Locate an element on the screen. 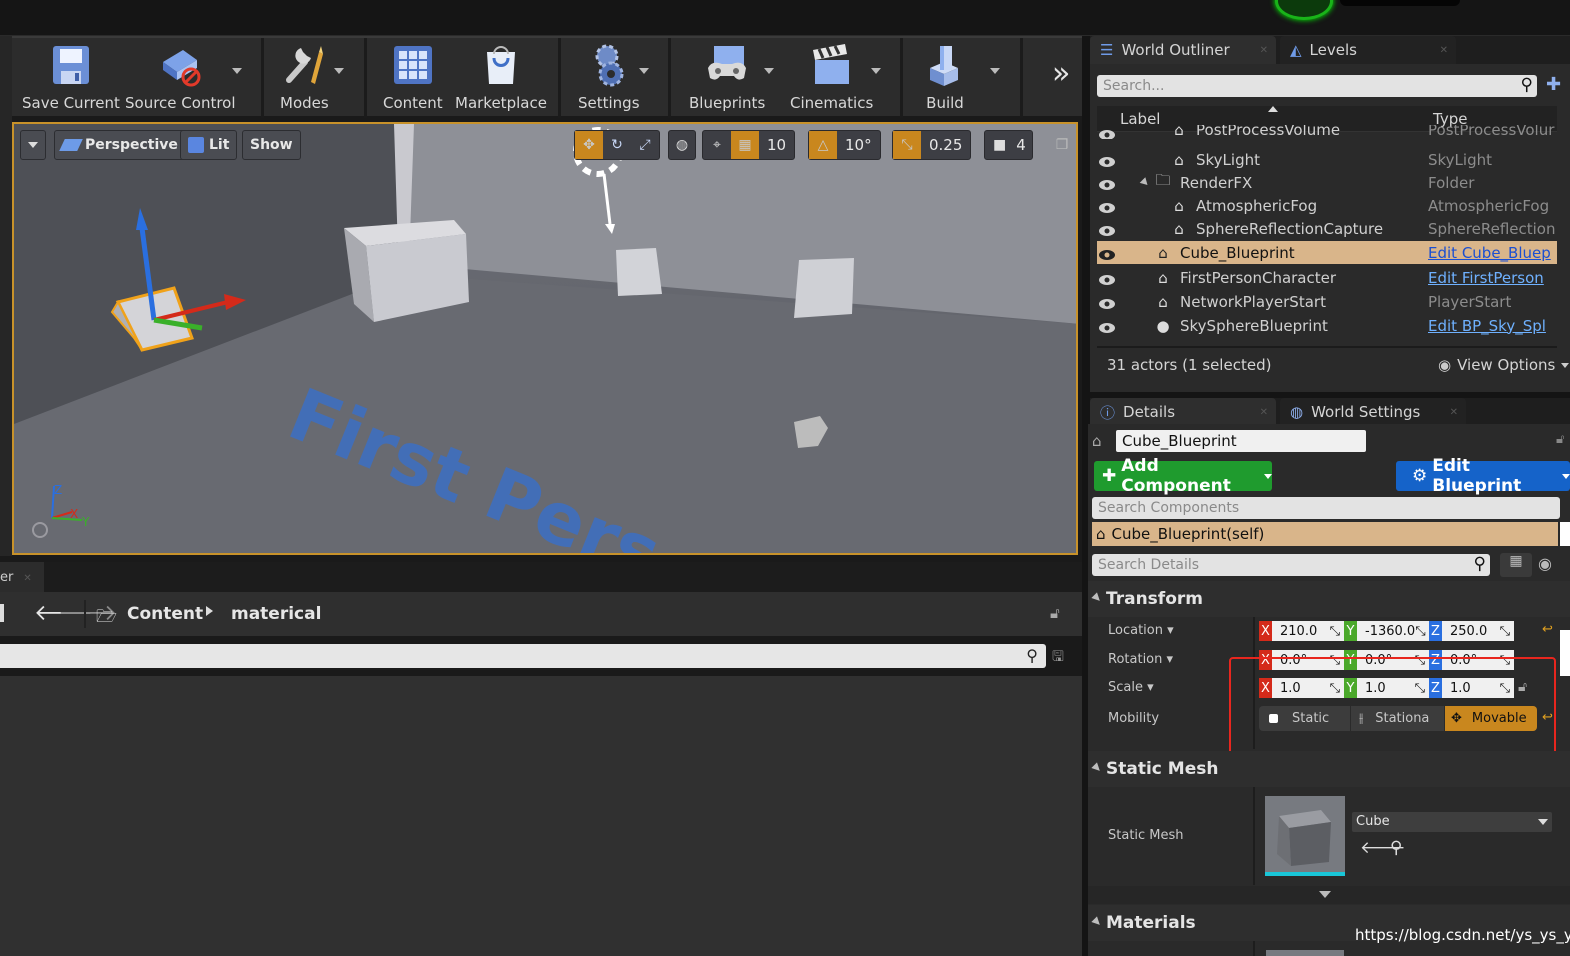 This screenshot has height=956, width=1570. lit-button: Lit is located at coordinates (209, 145).